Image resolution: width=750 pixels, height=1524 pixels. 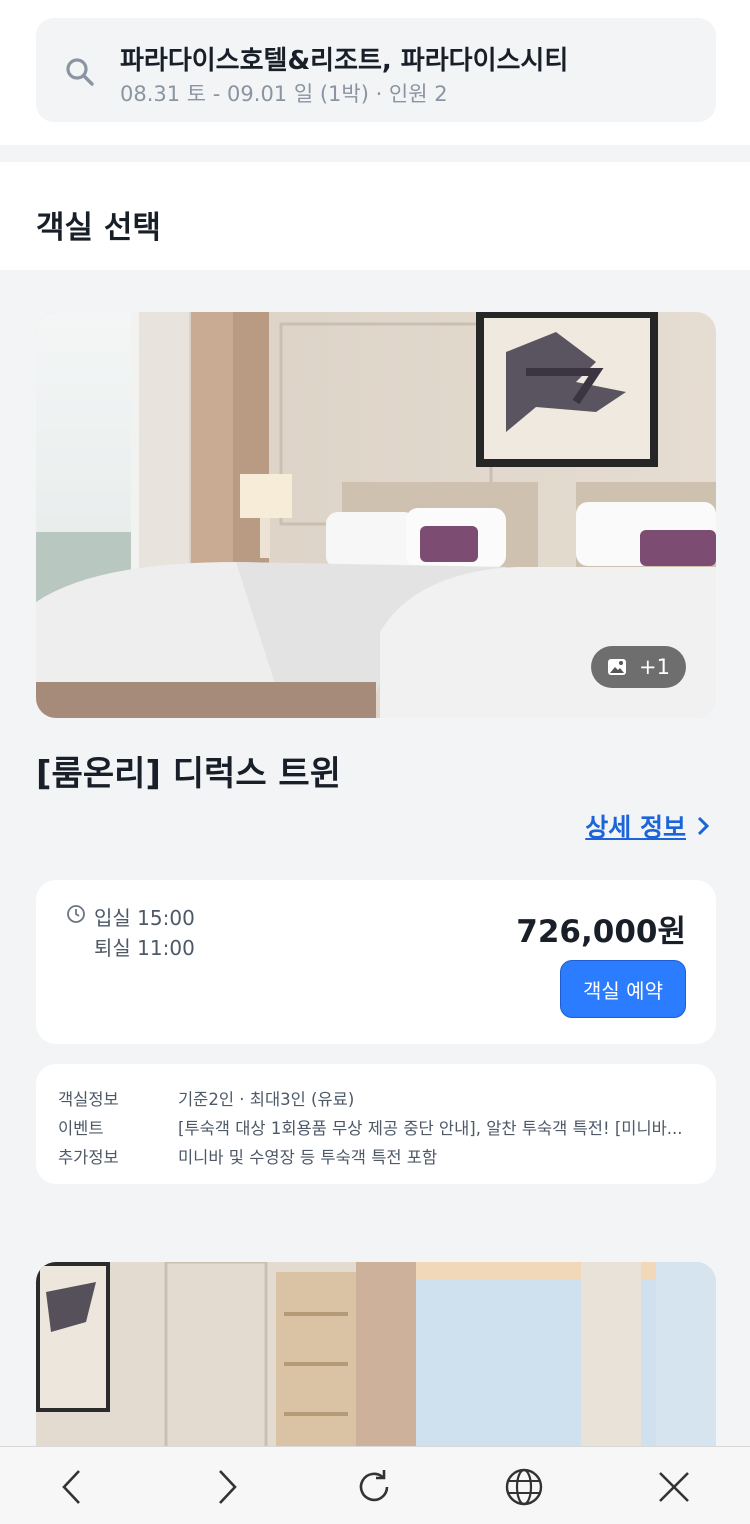 I want to click on room-detail-link: 상세 정보, so click(x=647, y=826).